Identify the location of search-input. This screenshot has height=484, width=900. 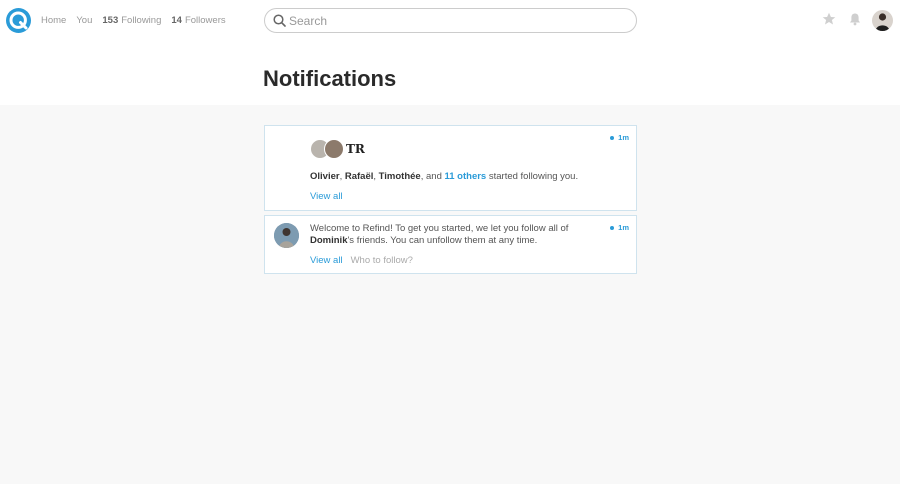
(454, 21).